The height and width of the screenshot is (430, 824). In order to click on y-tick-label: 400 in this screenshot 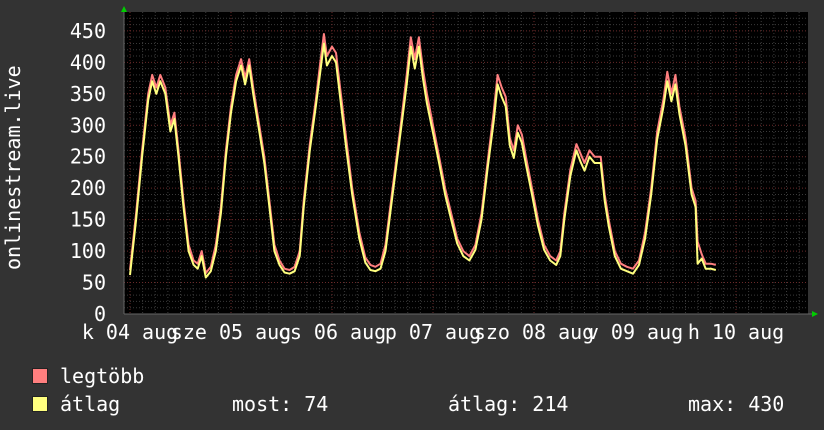, I will do `click(88, 62)`.